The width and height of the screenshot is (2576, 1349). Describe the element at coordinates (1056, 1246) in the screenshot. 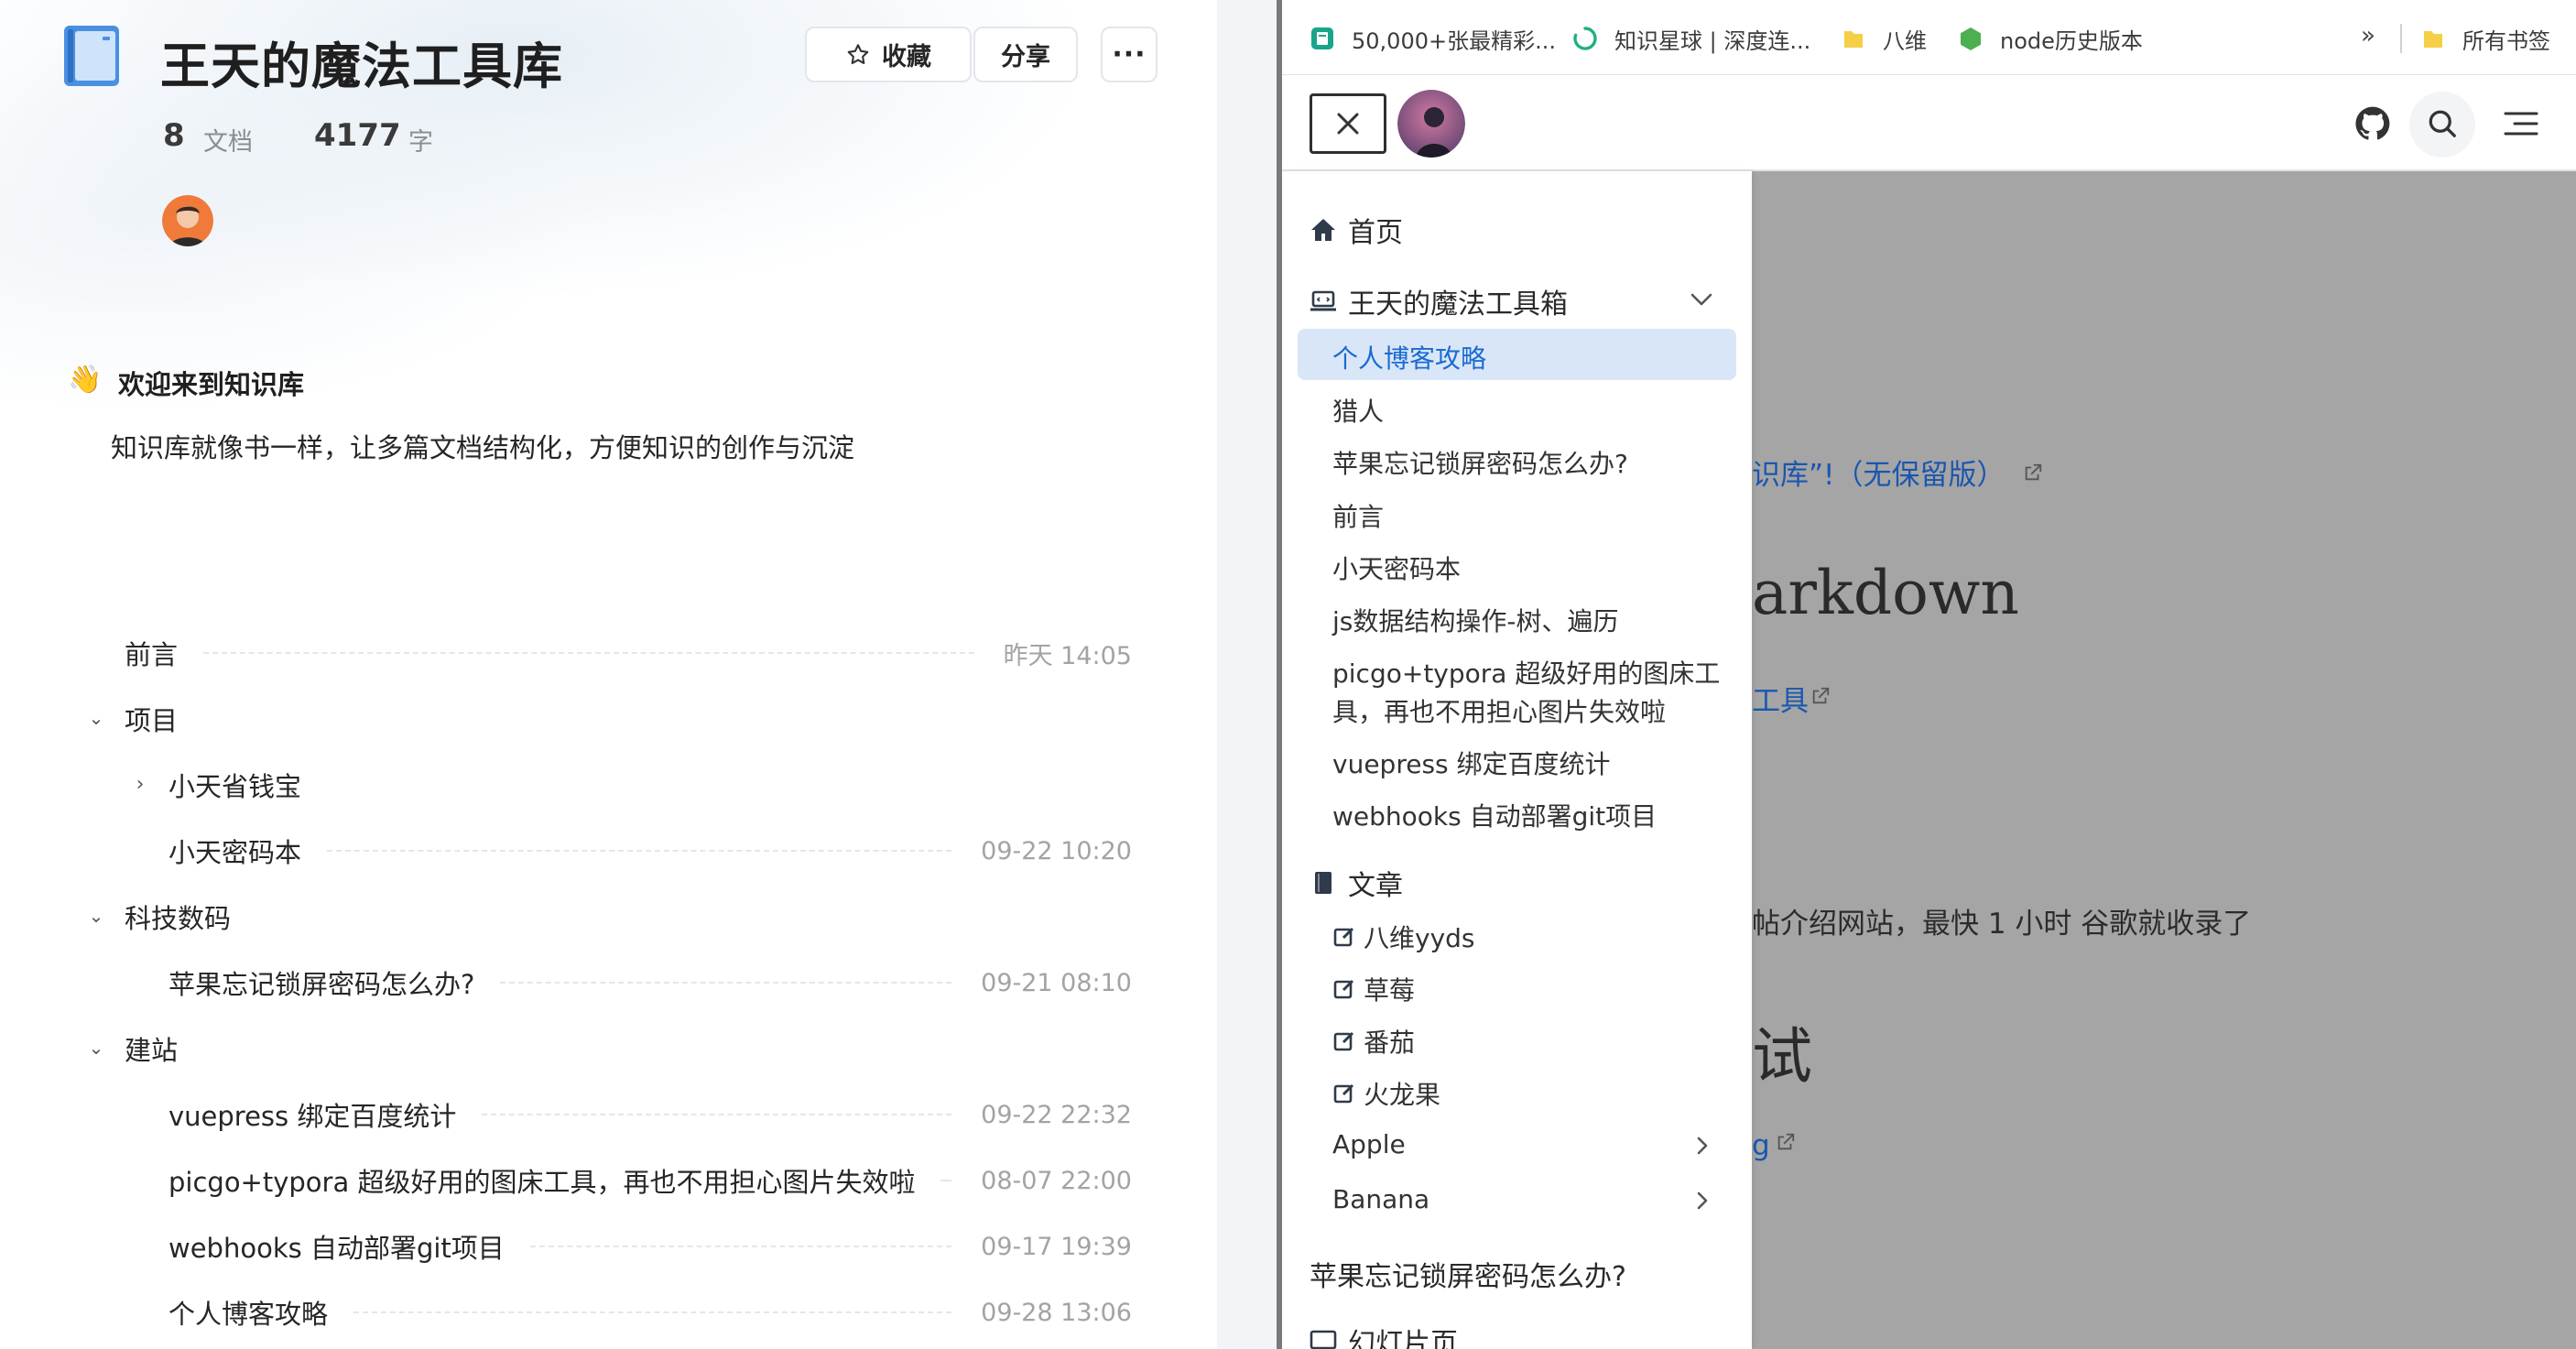

I see `toc-item-time: 09-17 19:39` at that location.